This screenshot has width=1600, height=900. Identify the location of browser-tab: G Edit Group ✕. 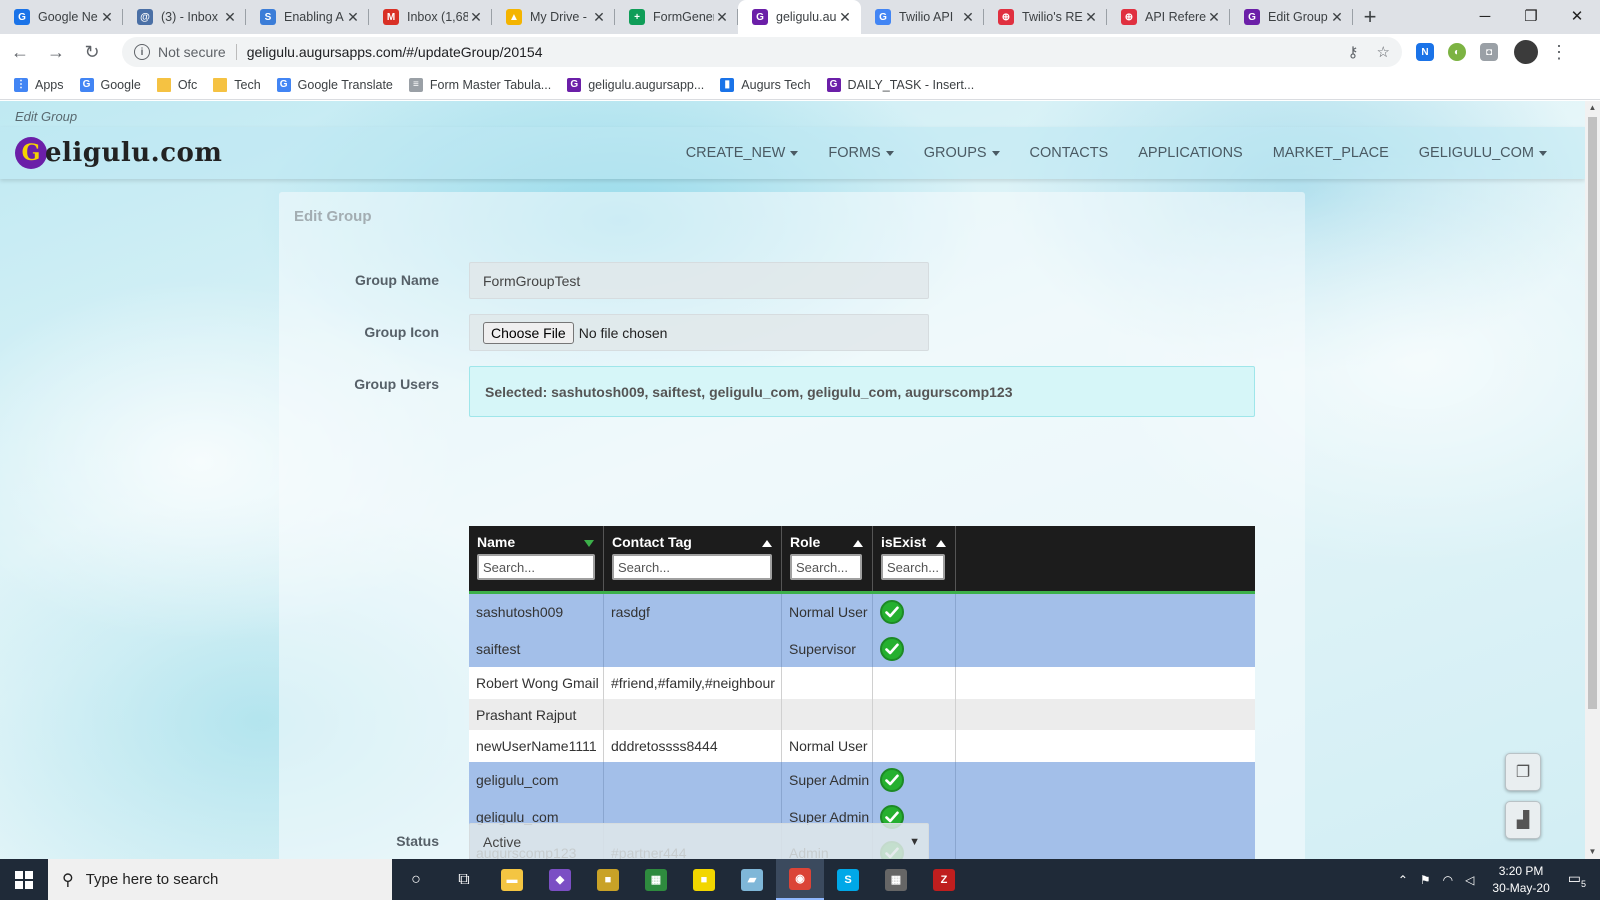
(1291, 17).